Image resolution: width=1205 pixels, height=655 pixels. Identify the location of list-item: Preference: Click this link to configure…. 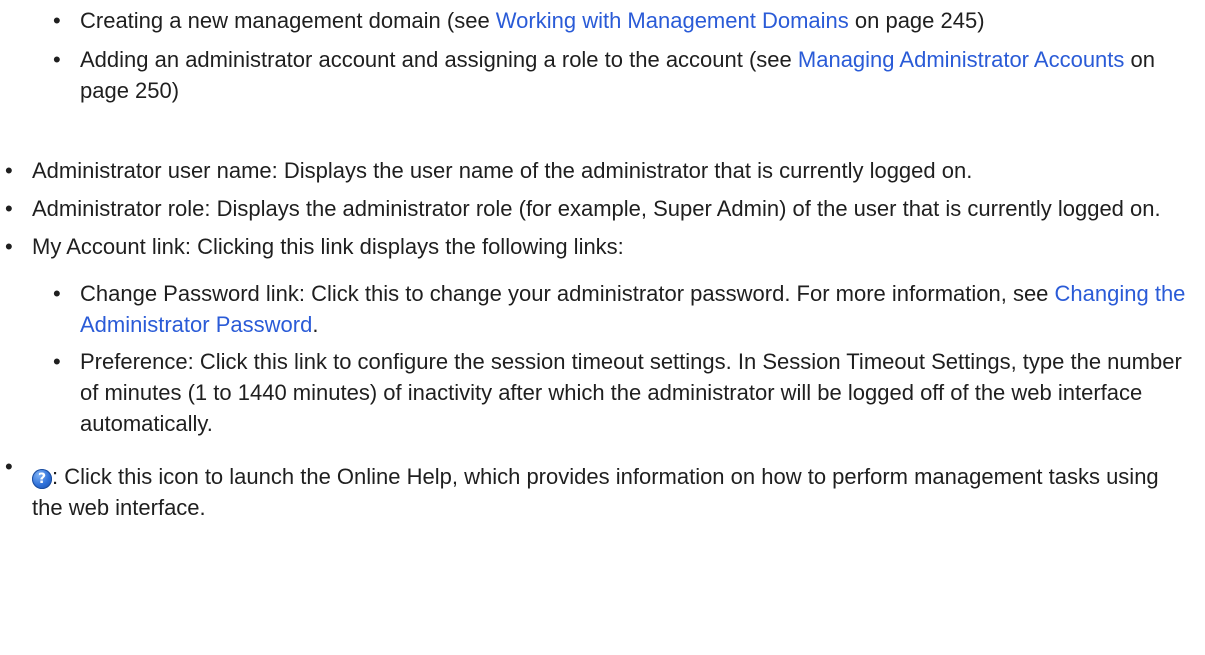
(621, 392).